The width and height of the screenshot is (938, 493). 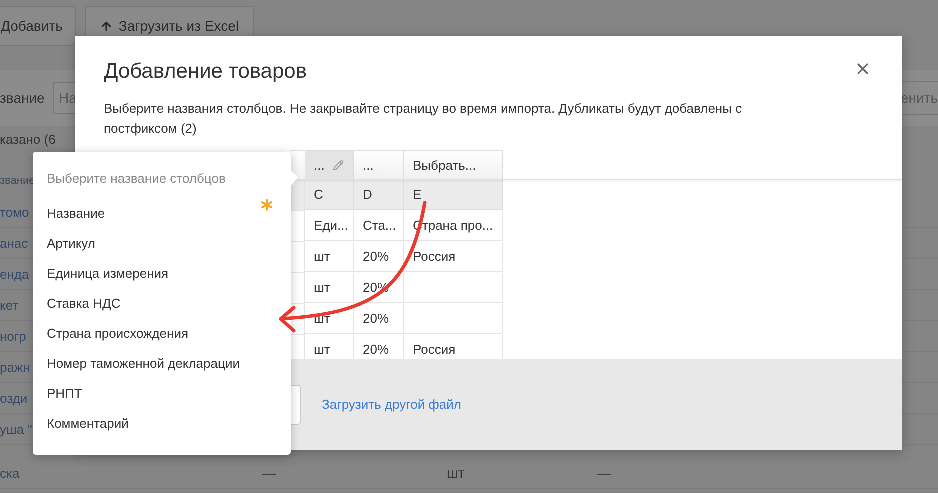 What do you see at coordinates (169, 273) in the screenshot?
I see `menu-item: Единица измерения` at bounding box center [169, 273].